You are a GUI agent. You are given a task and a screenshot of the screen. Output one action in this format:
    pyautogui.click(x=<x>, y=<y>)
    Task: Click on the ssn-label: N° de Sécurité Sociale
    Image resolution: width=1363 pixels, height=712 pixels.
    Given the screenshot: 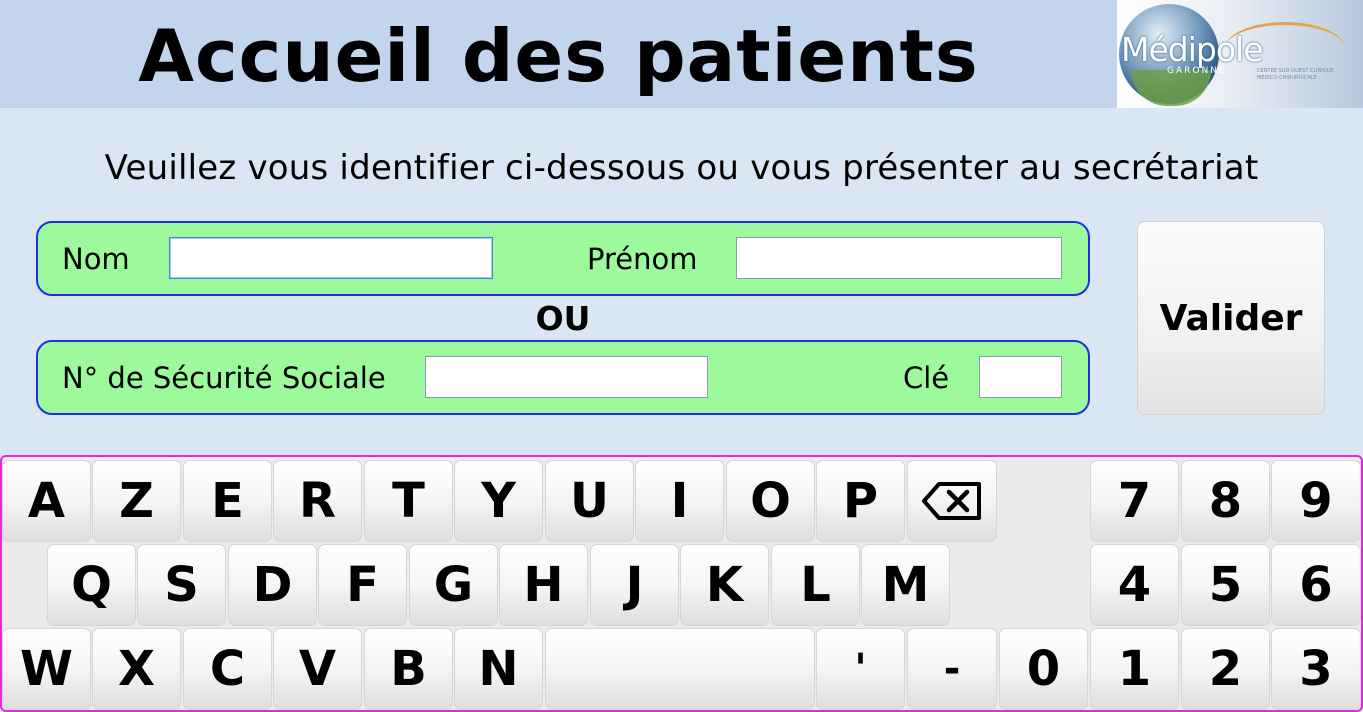 What is the action you would take?
    pyautogui.click(x=224, y=378)
    